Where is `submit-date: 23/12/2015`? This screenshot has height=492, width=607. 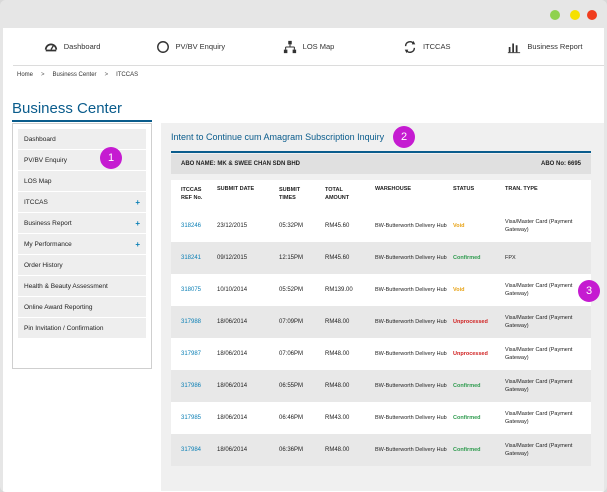 submit-date: 23/12/2015 is located at coordinates (232, 226).